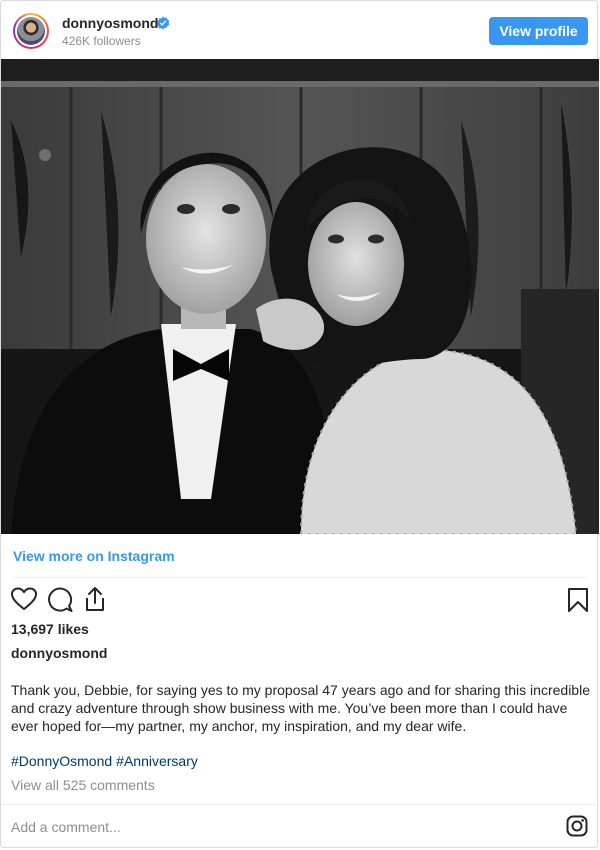 The width and height of the screenshot is (600, 850). Describe the element at coordinates (94, 556) in the screenshot. I see `view-more-link: View more on Instagram` at that location.